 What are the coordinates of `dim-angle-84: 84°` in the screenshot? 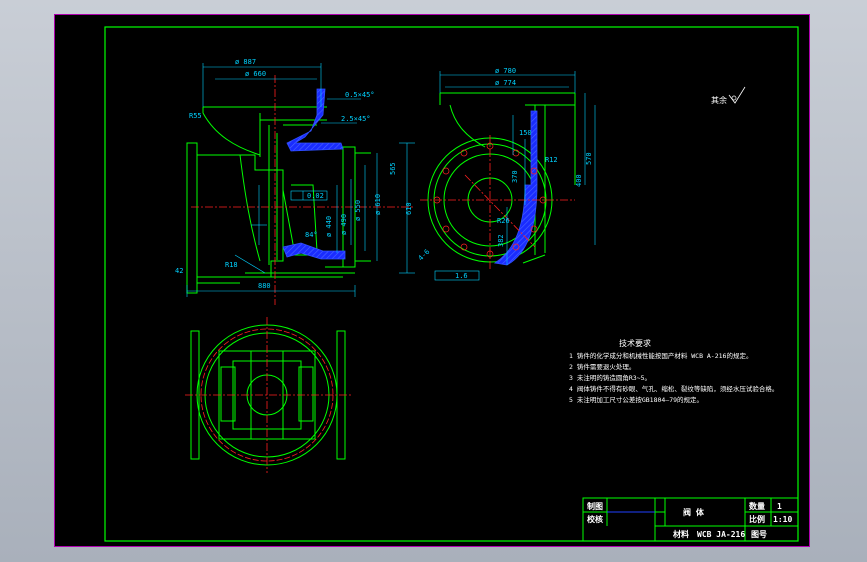 It's located at (311, 235).